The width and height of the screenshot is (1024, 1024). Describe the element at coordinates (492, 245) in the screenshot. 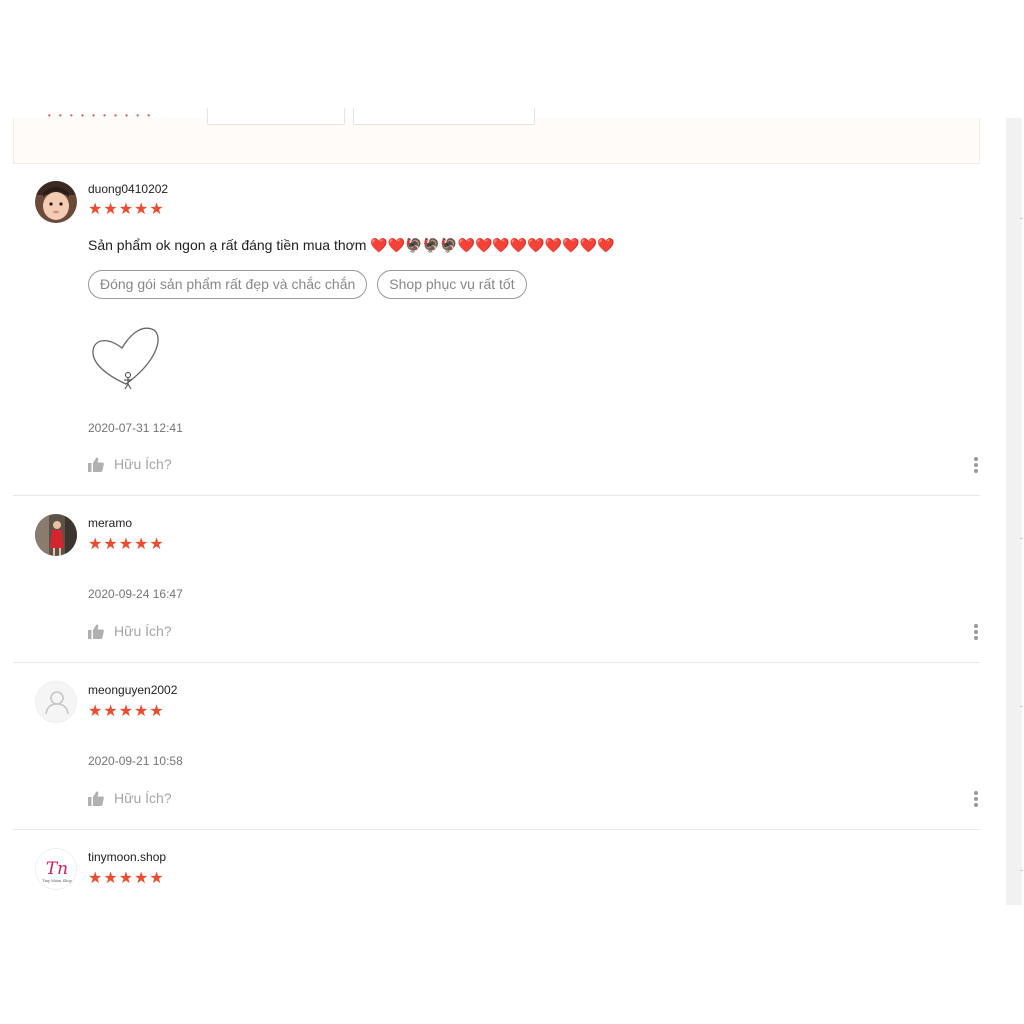

I see `review-comment-emoji: ❤️❤️🦃🦃🦃❤️❤️❤️❤️❤️❤️❤️❤️❤️` at that location.